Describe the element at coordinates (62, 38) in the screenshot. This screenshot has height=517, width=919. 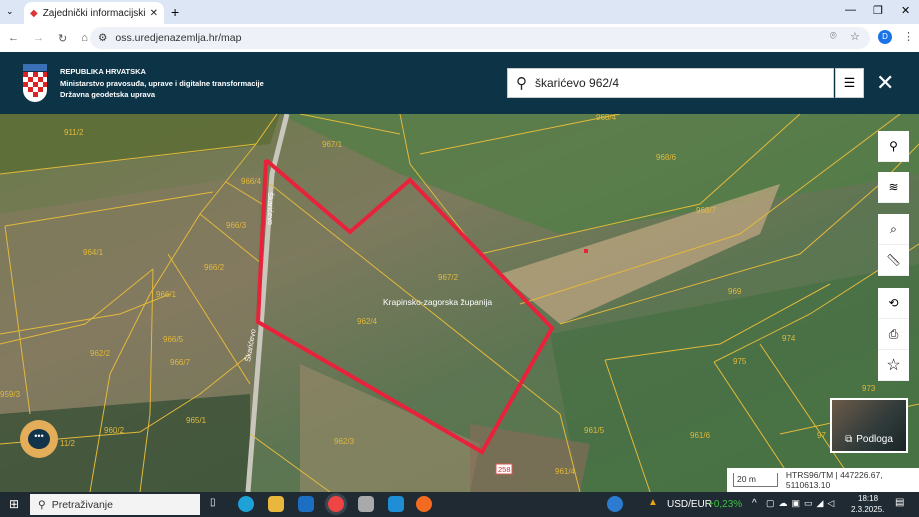
I see `reload-icon: ↻` at that location.